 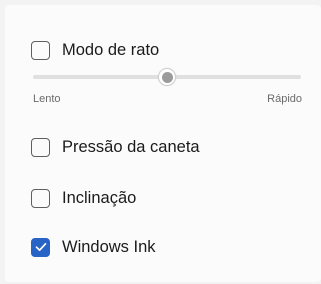 I want to click on tilt-checkbox: Inclinação, so click(x=83, y=198).